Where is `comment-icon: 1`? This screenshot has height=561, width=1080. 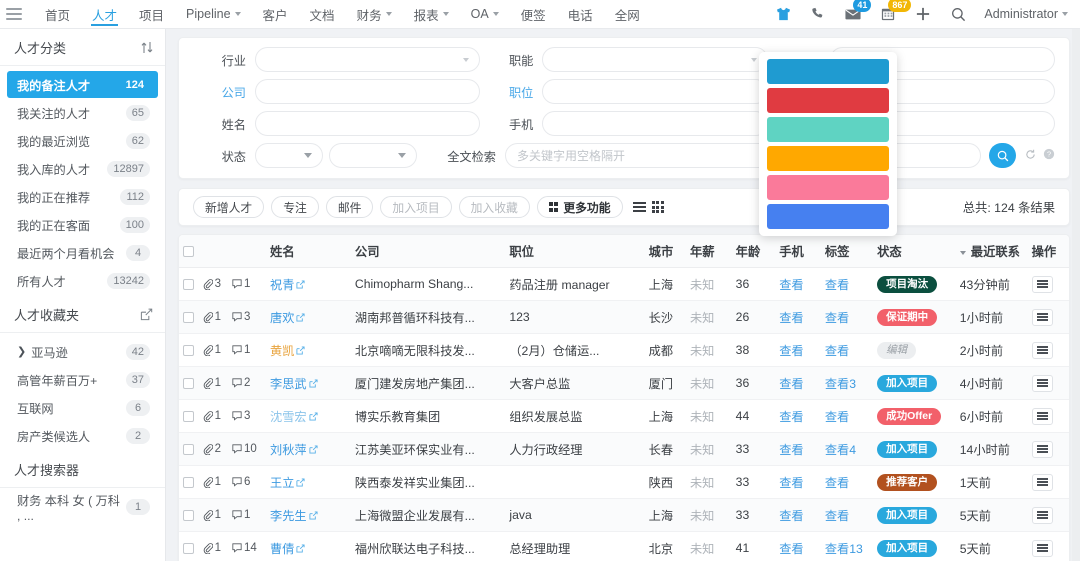
comment-icon: 1 is located at coordinates (241, 284).